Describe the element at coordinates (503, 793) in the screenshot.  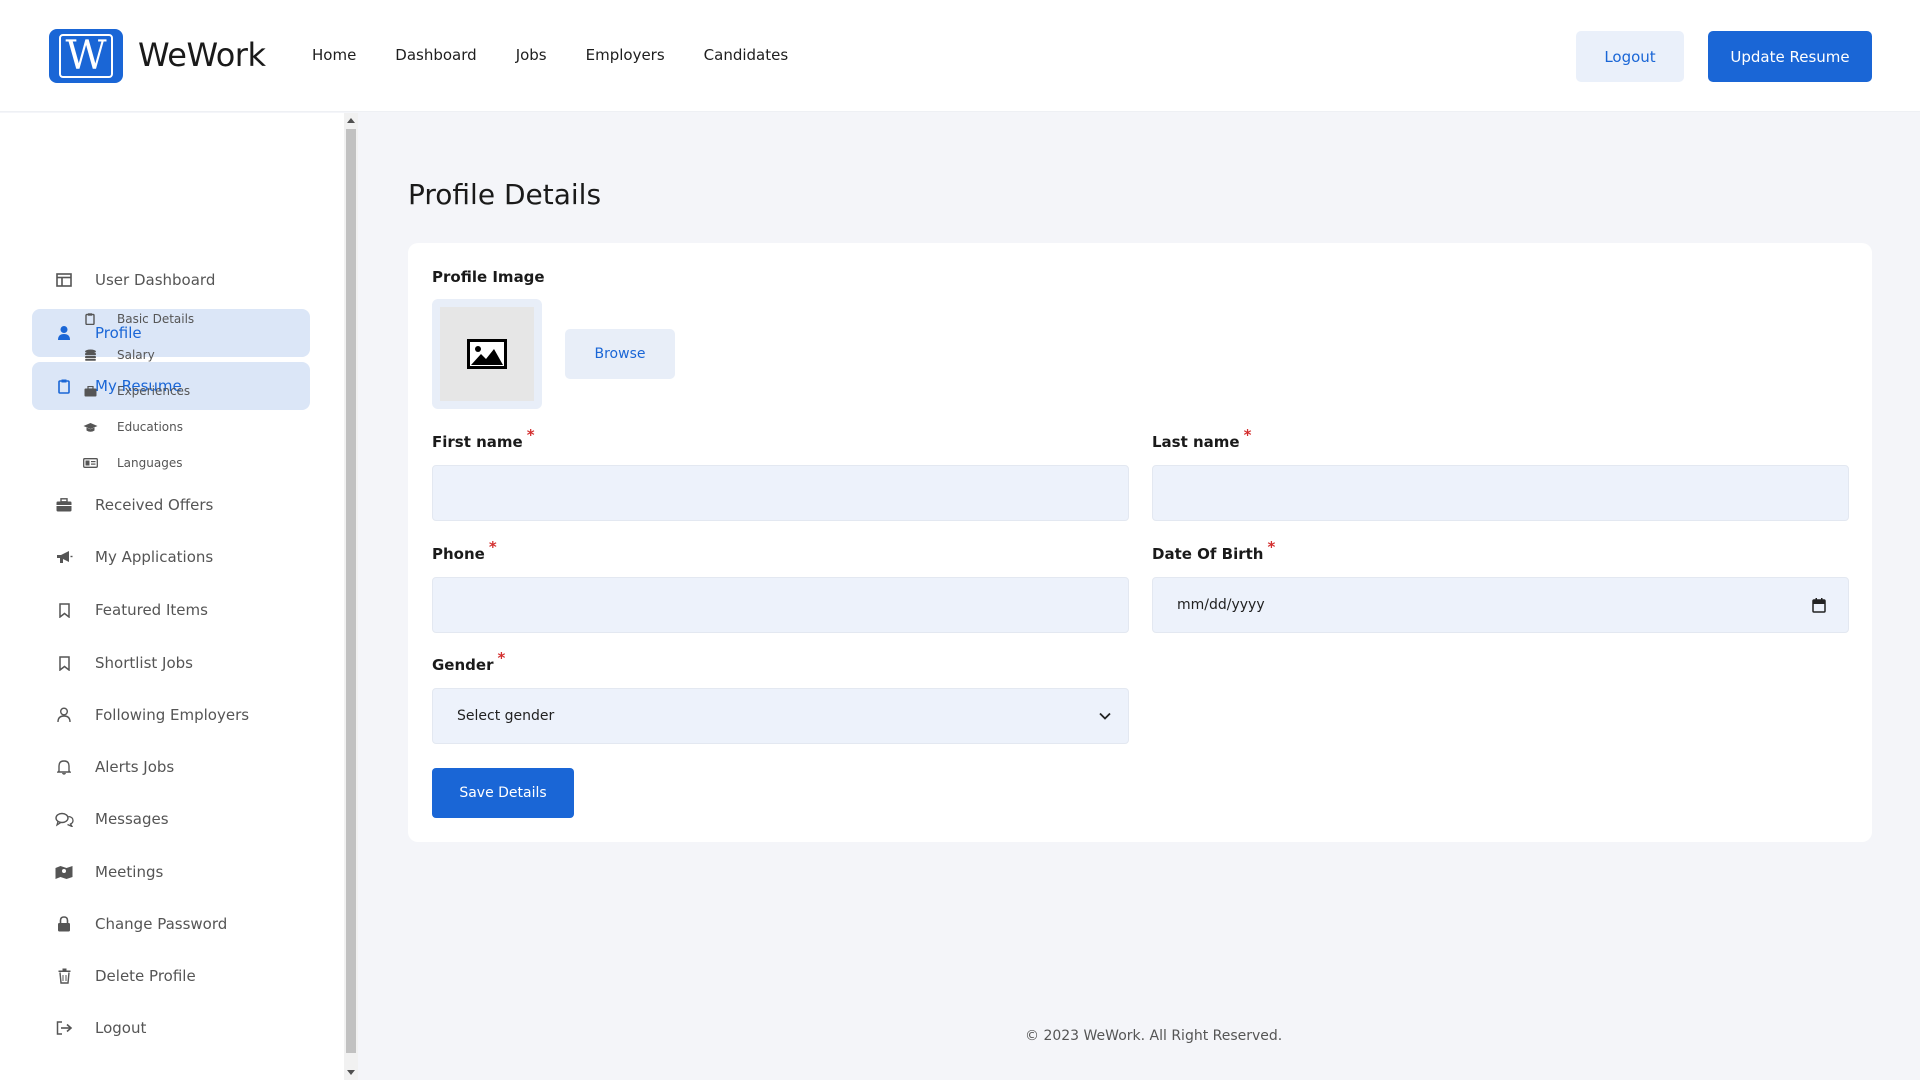
I see `save-details-button: Save Details` at that location.